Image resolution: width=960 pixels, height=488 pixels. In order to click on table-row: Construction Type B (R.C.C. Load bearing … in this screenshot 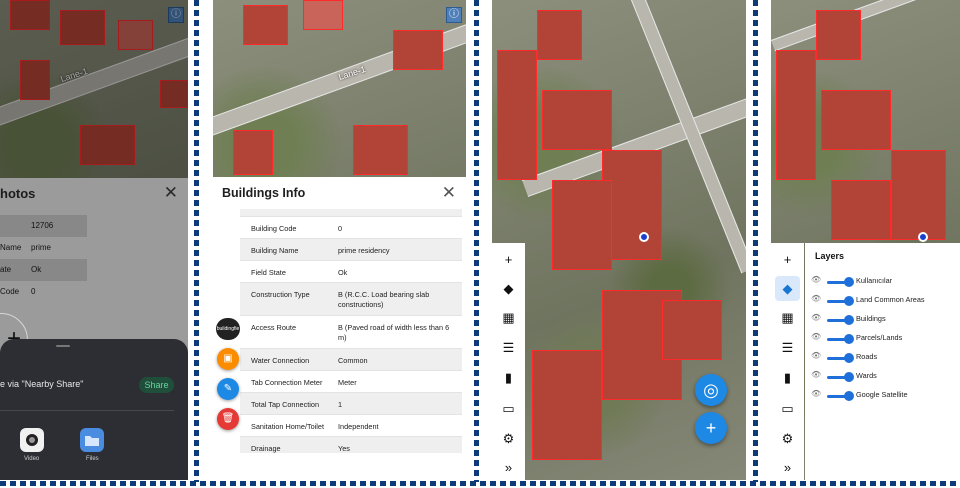, I will do `click(351, 299)`.